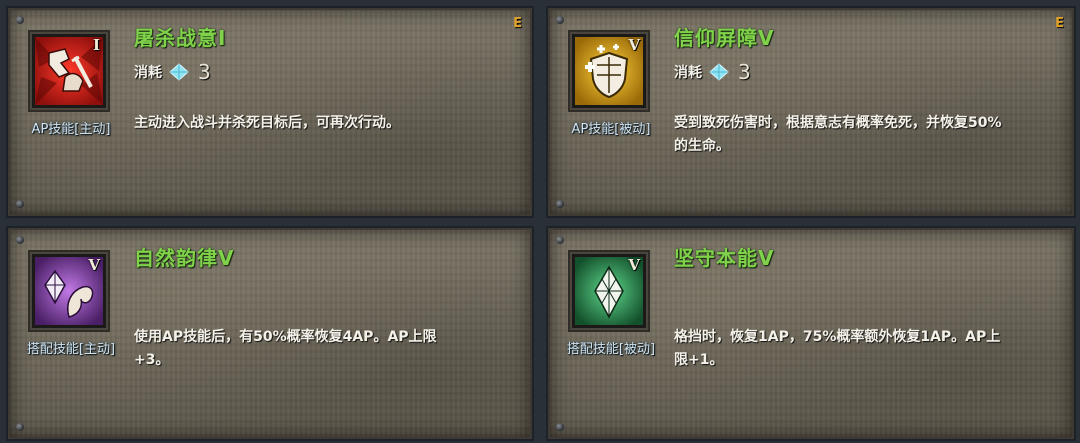 The image size is (1080, 443). I want to click on skill-level-roman: I, so click(96, 45).